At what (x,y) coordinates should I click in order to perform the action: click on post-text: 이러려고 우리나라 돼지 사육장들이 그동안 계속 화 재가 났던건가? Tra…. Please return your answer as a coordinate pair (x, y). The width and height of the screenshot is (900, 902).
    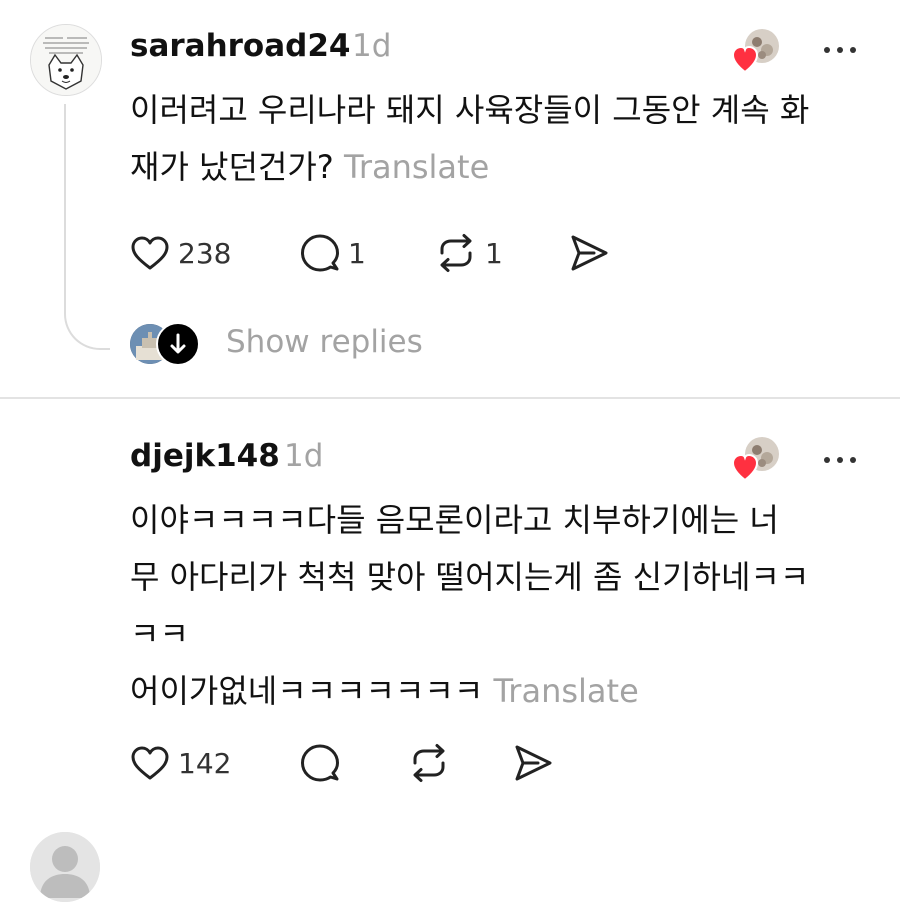
    Looking at the image, I should click on (469, 139).